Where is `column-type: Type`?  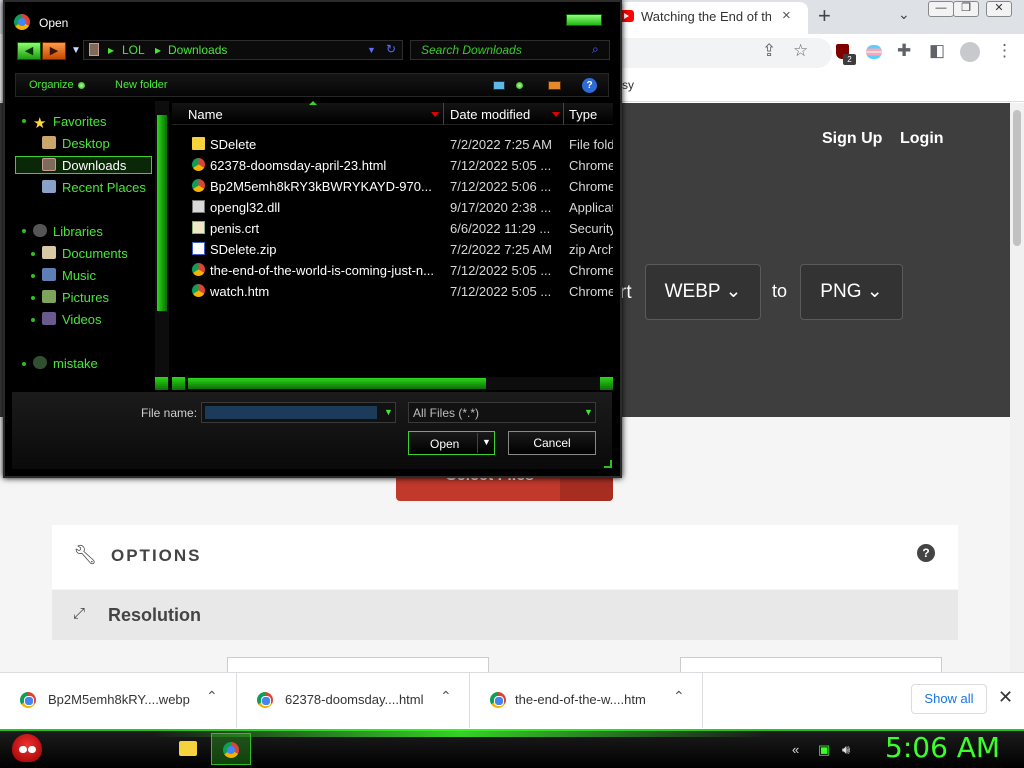 column-type: Type is located at coordinates (583, 114).